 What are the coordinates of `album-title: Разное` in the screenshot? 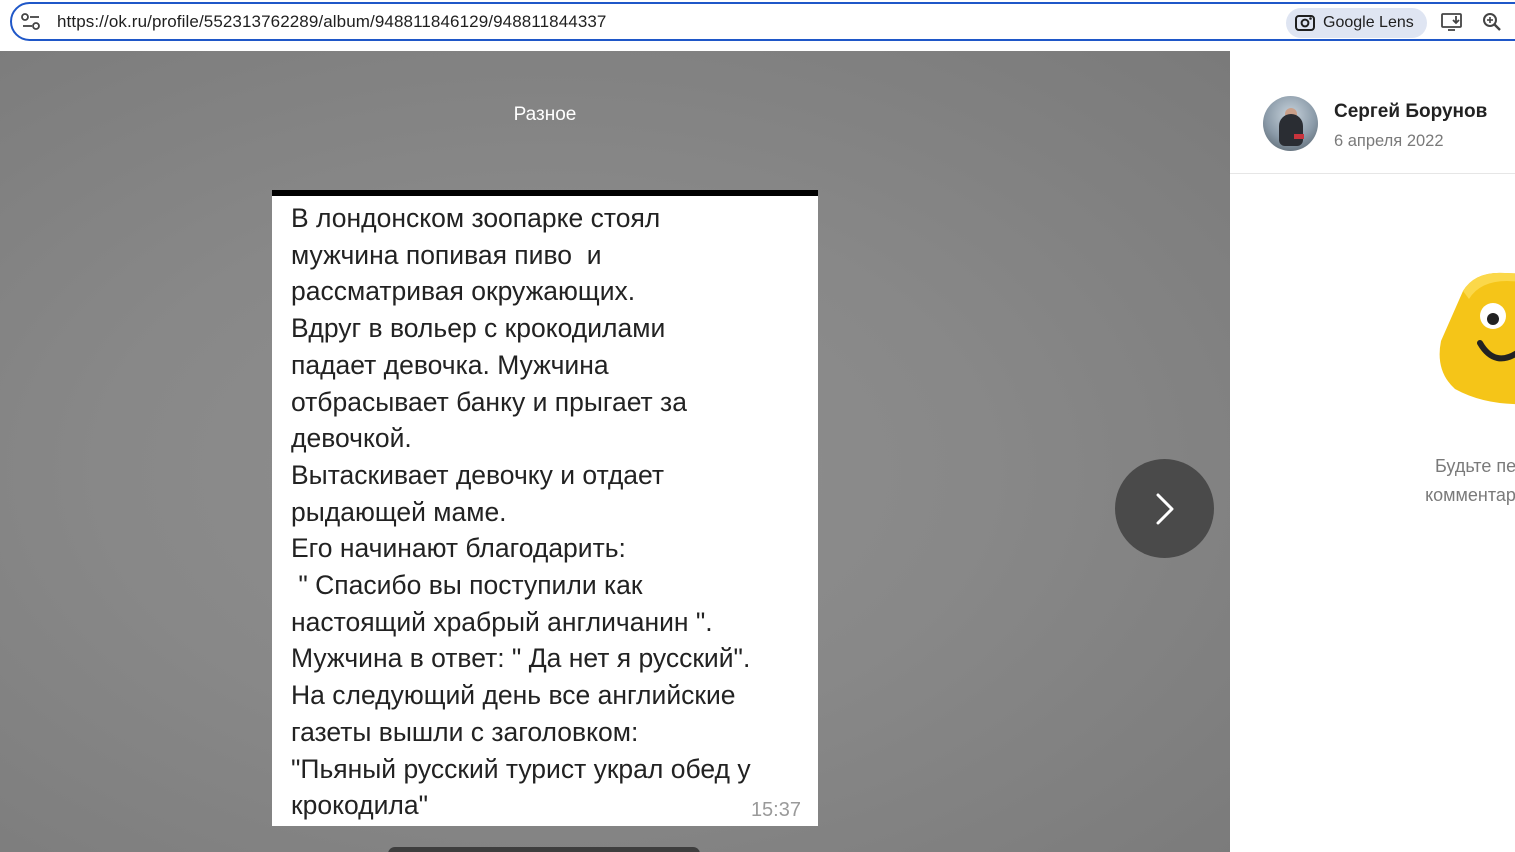 It's located at (545, 115).